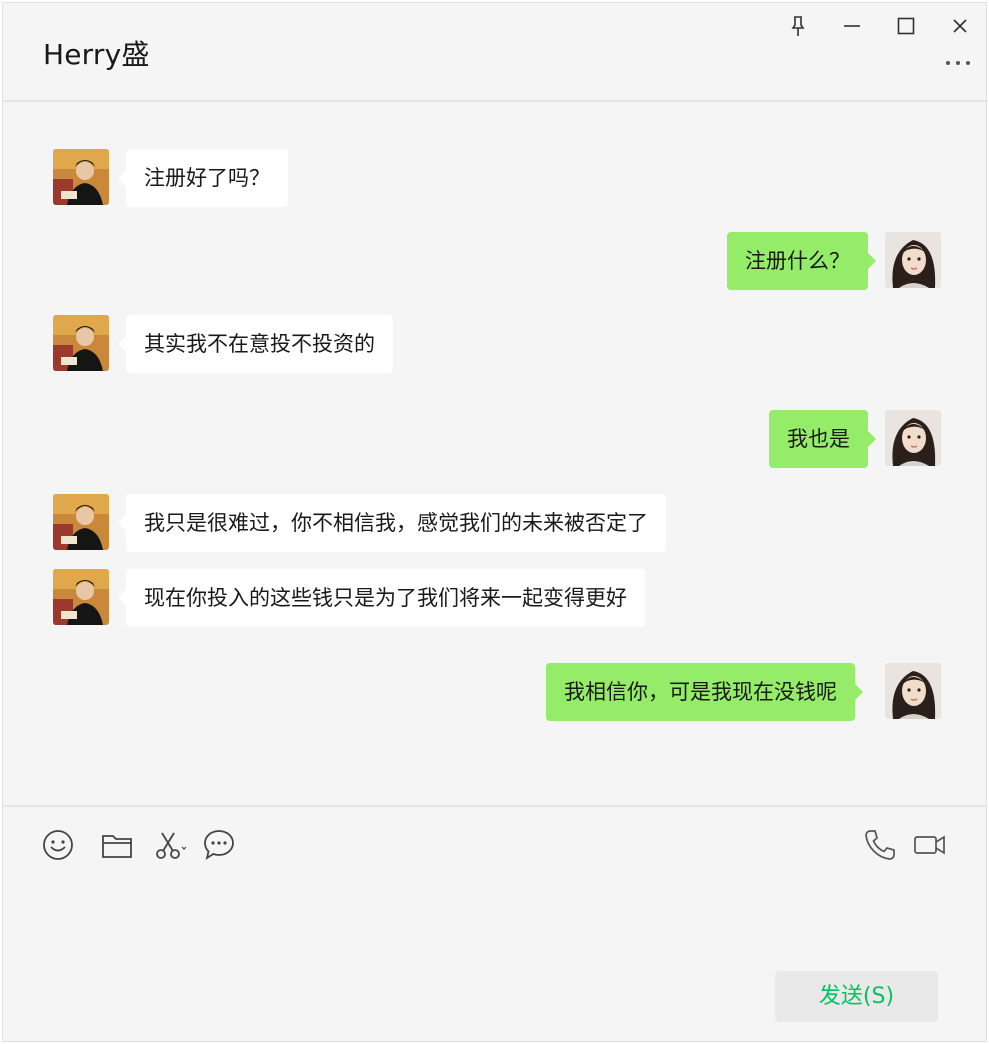  I want to click on folder-icon, so click(117, 845).